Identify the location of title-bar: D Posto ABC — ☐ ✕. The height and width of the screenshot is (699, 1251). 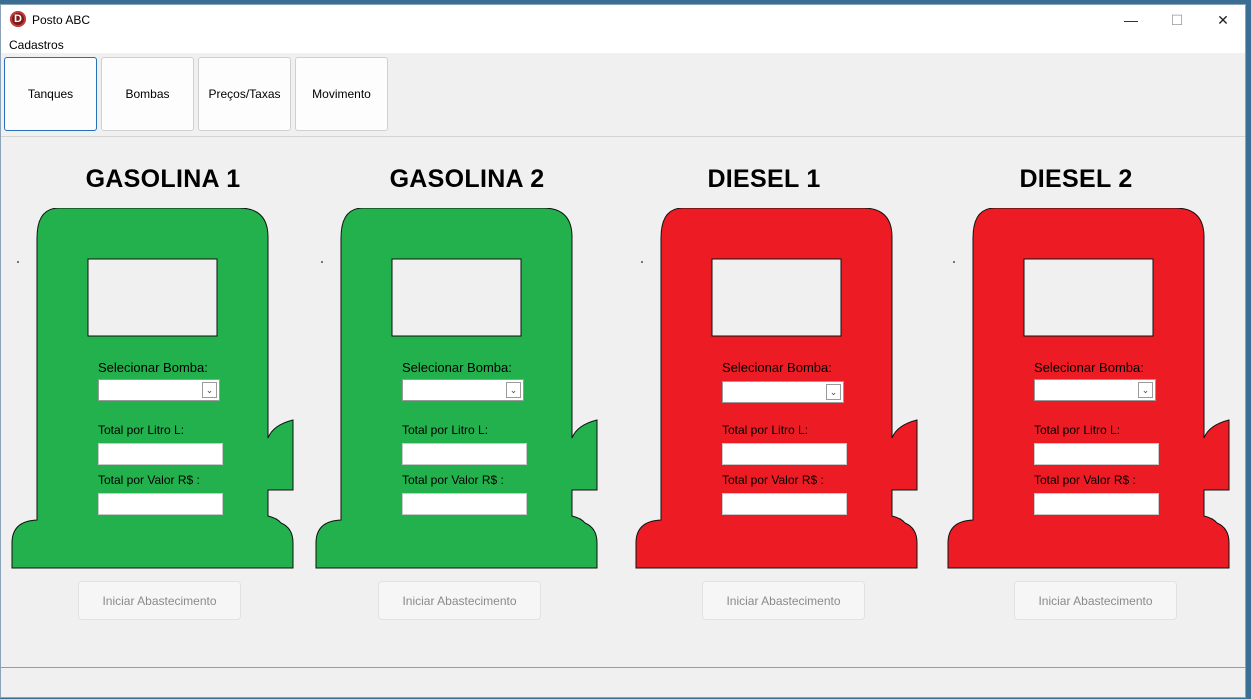
(623, 20).